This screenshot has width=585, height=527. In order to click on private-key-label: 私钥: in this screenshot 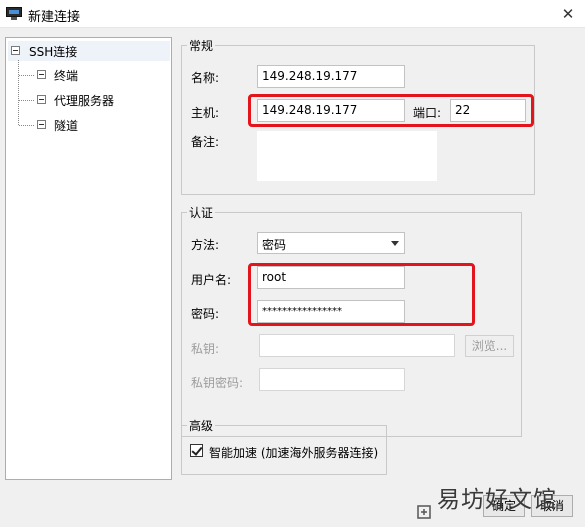, I will do `click(205, 349)`.